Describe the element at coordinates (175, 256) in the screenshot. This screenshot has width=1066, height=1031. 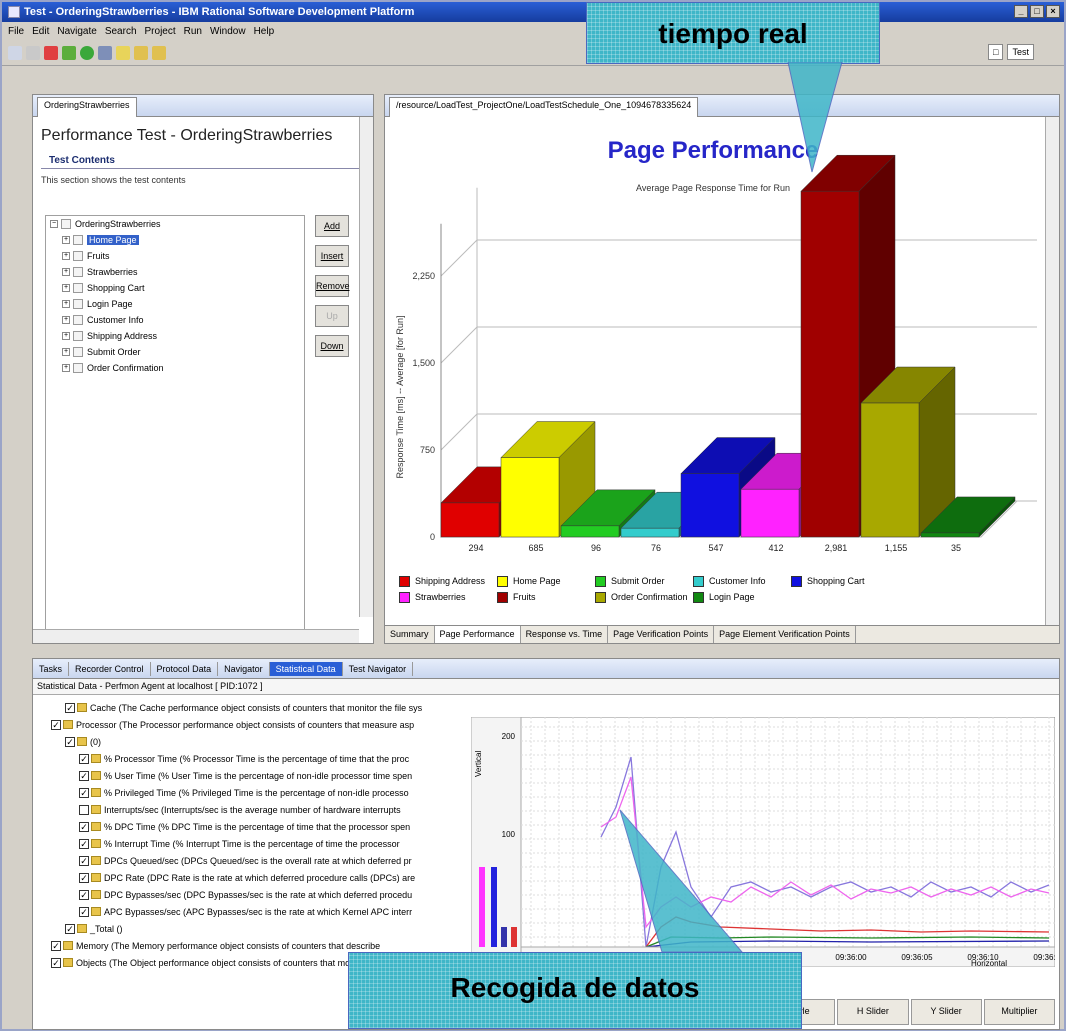
I see `tree-item: + Fruits` at that location.